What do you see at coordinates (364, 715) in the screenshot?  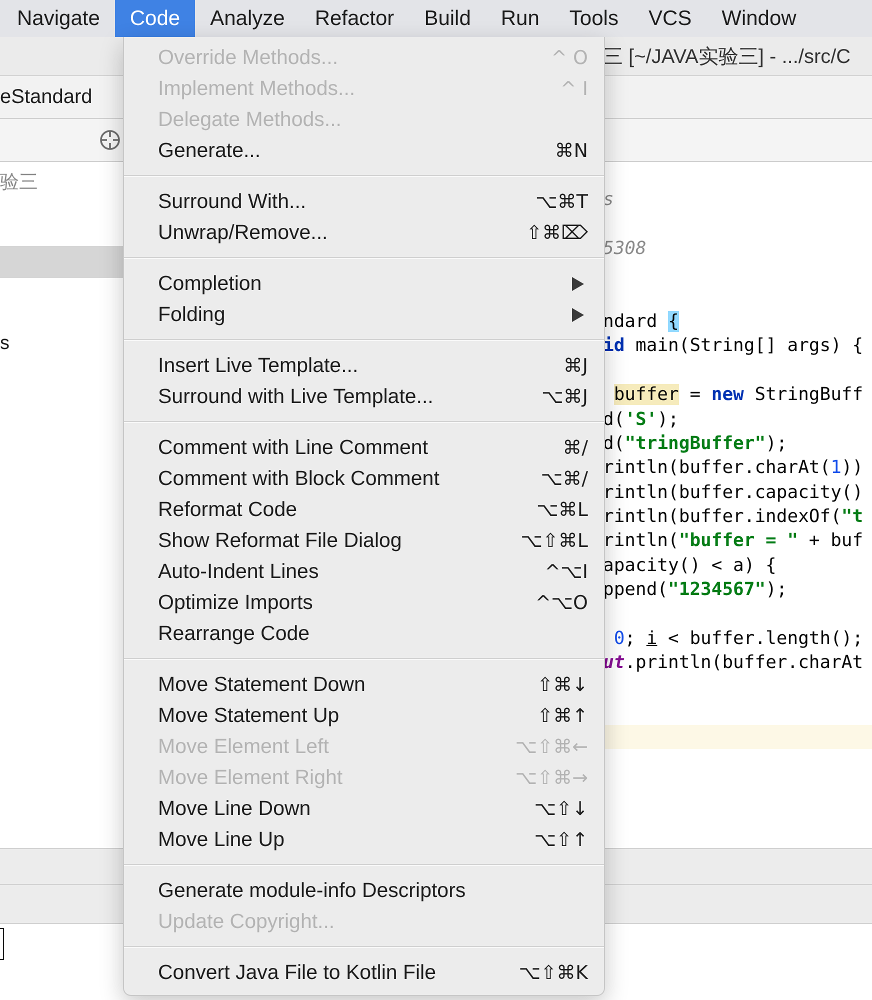 I see `menu-item: Move Statement Up ⇧⌘↑` at bounding box center [364, 715].